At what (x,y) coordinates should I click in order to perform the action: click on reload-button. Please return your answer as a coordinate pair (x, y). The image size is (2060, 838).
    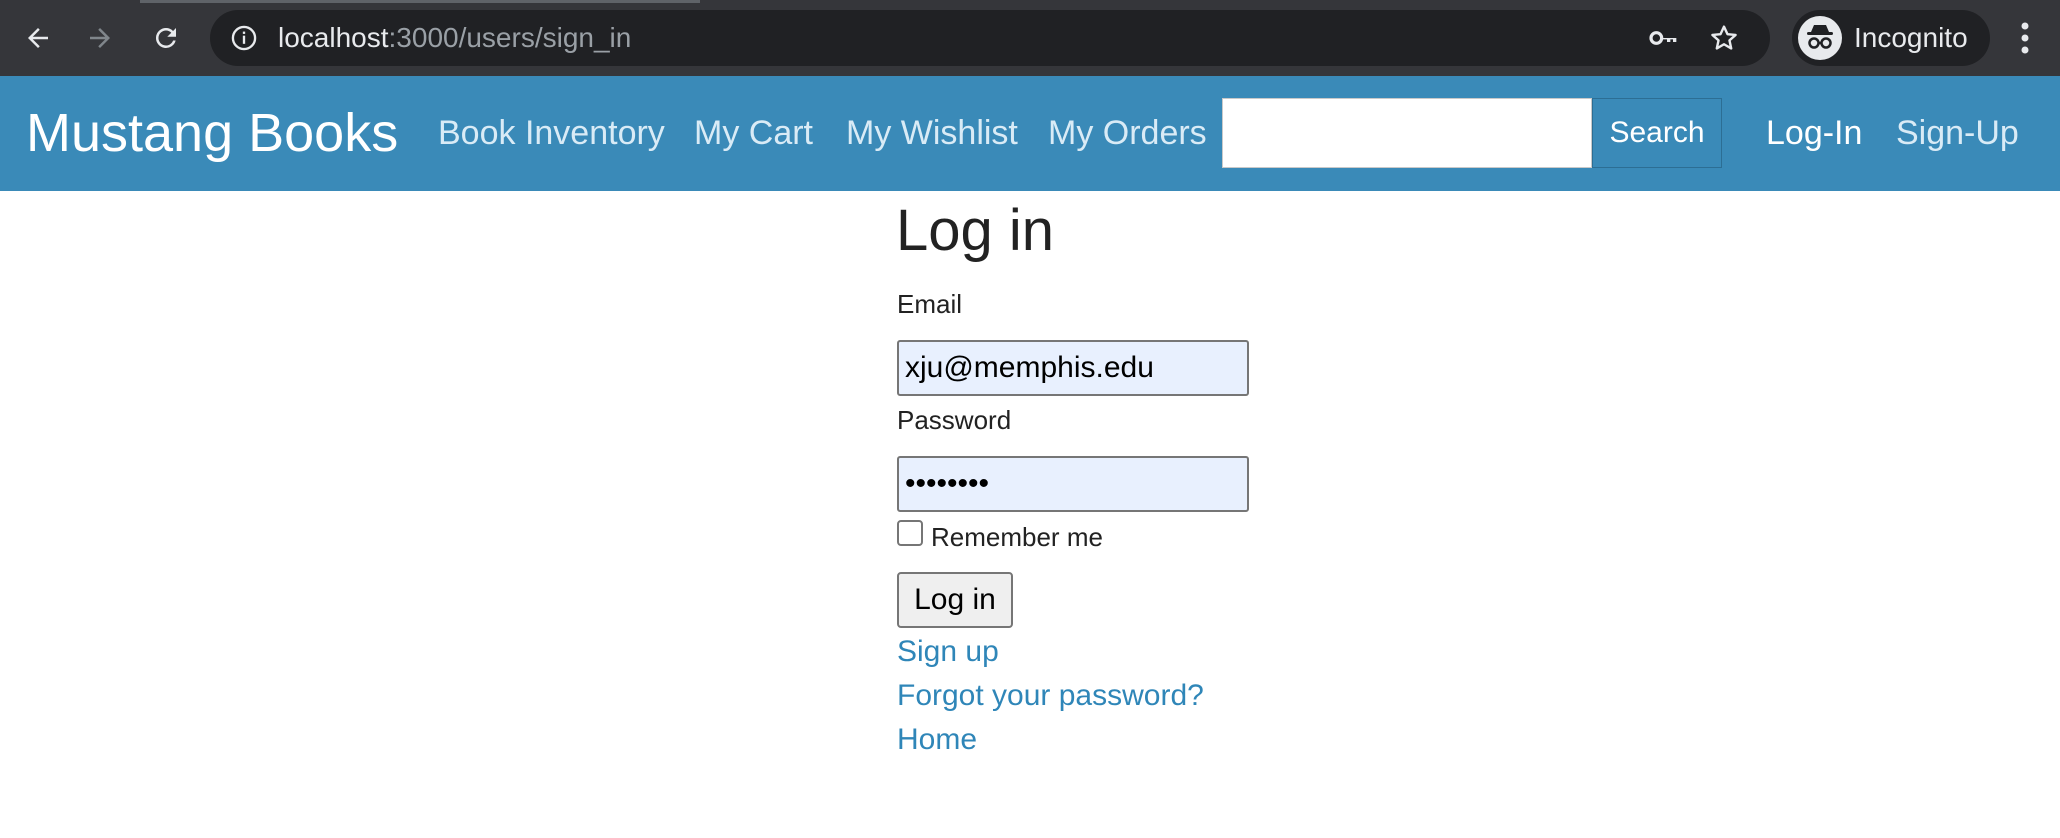
    Looking at the image, I should click on (166, 38).